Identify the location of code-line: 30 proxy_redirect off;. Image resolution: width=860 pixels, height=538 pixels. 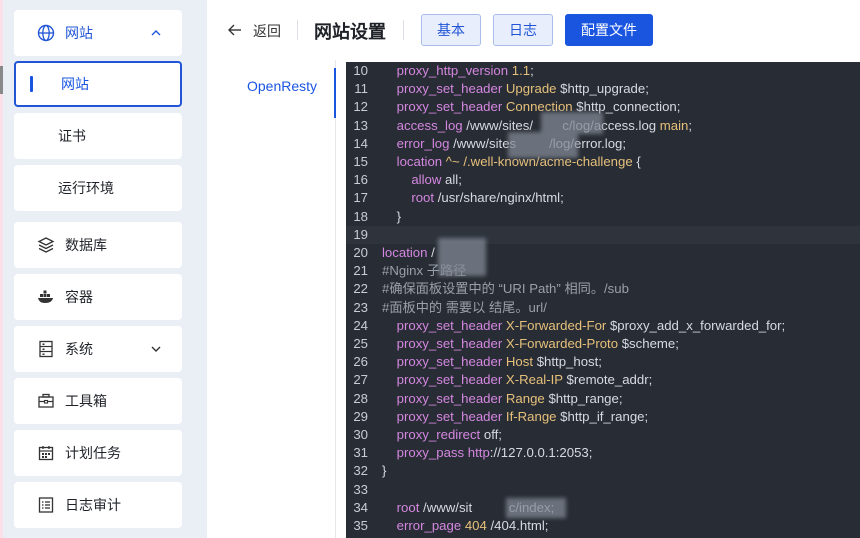
(603, 435).